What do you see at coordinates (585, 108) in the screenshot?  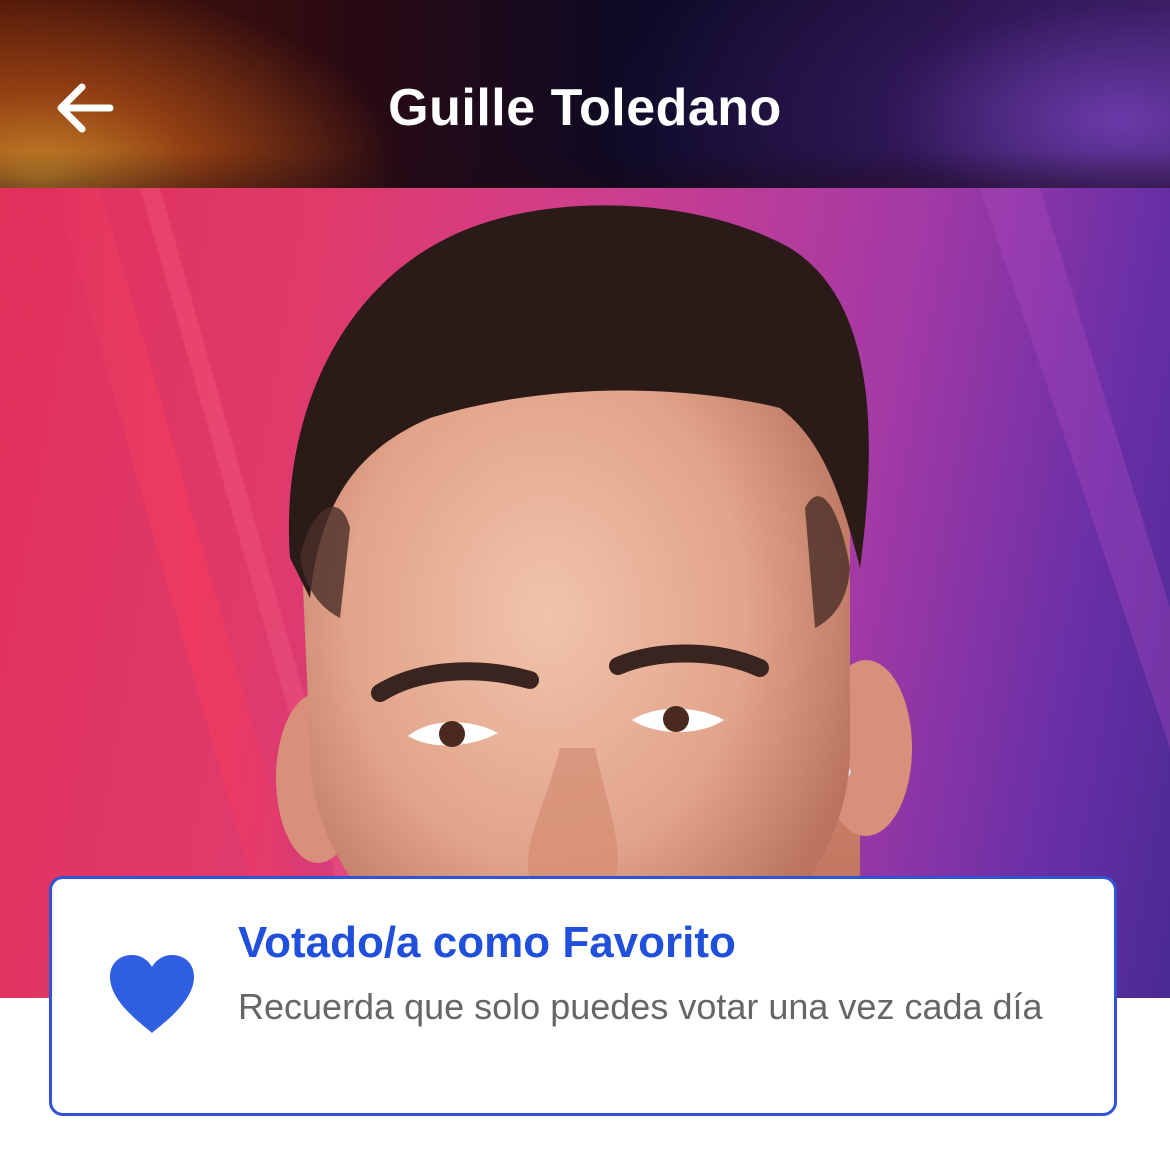 I see `page-title: Guille Toledano` at bounding box center [585, 108].